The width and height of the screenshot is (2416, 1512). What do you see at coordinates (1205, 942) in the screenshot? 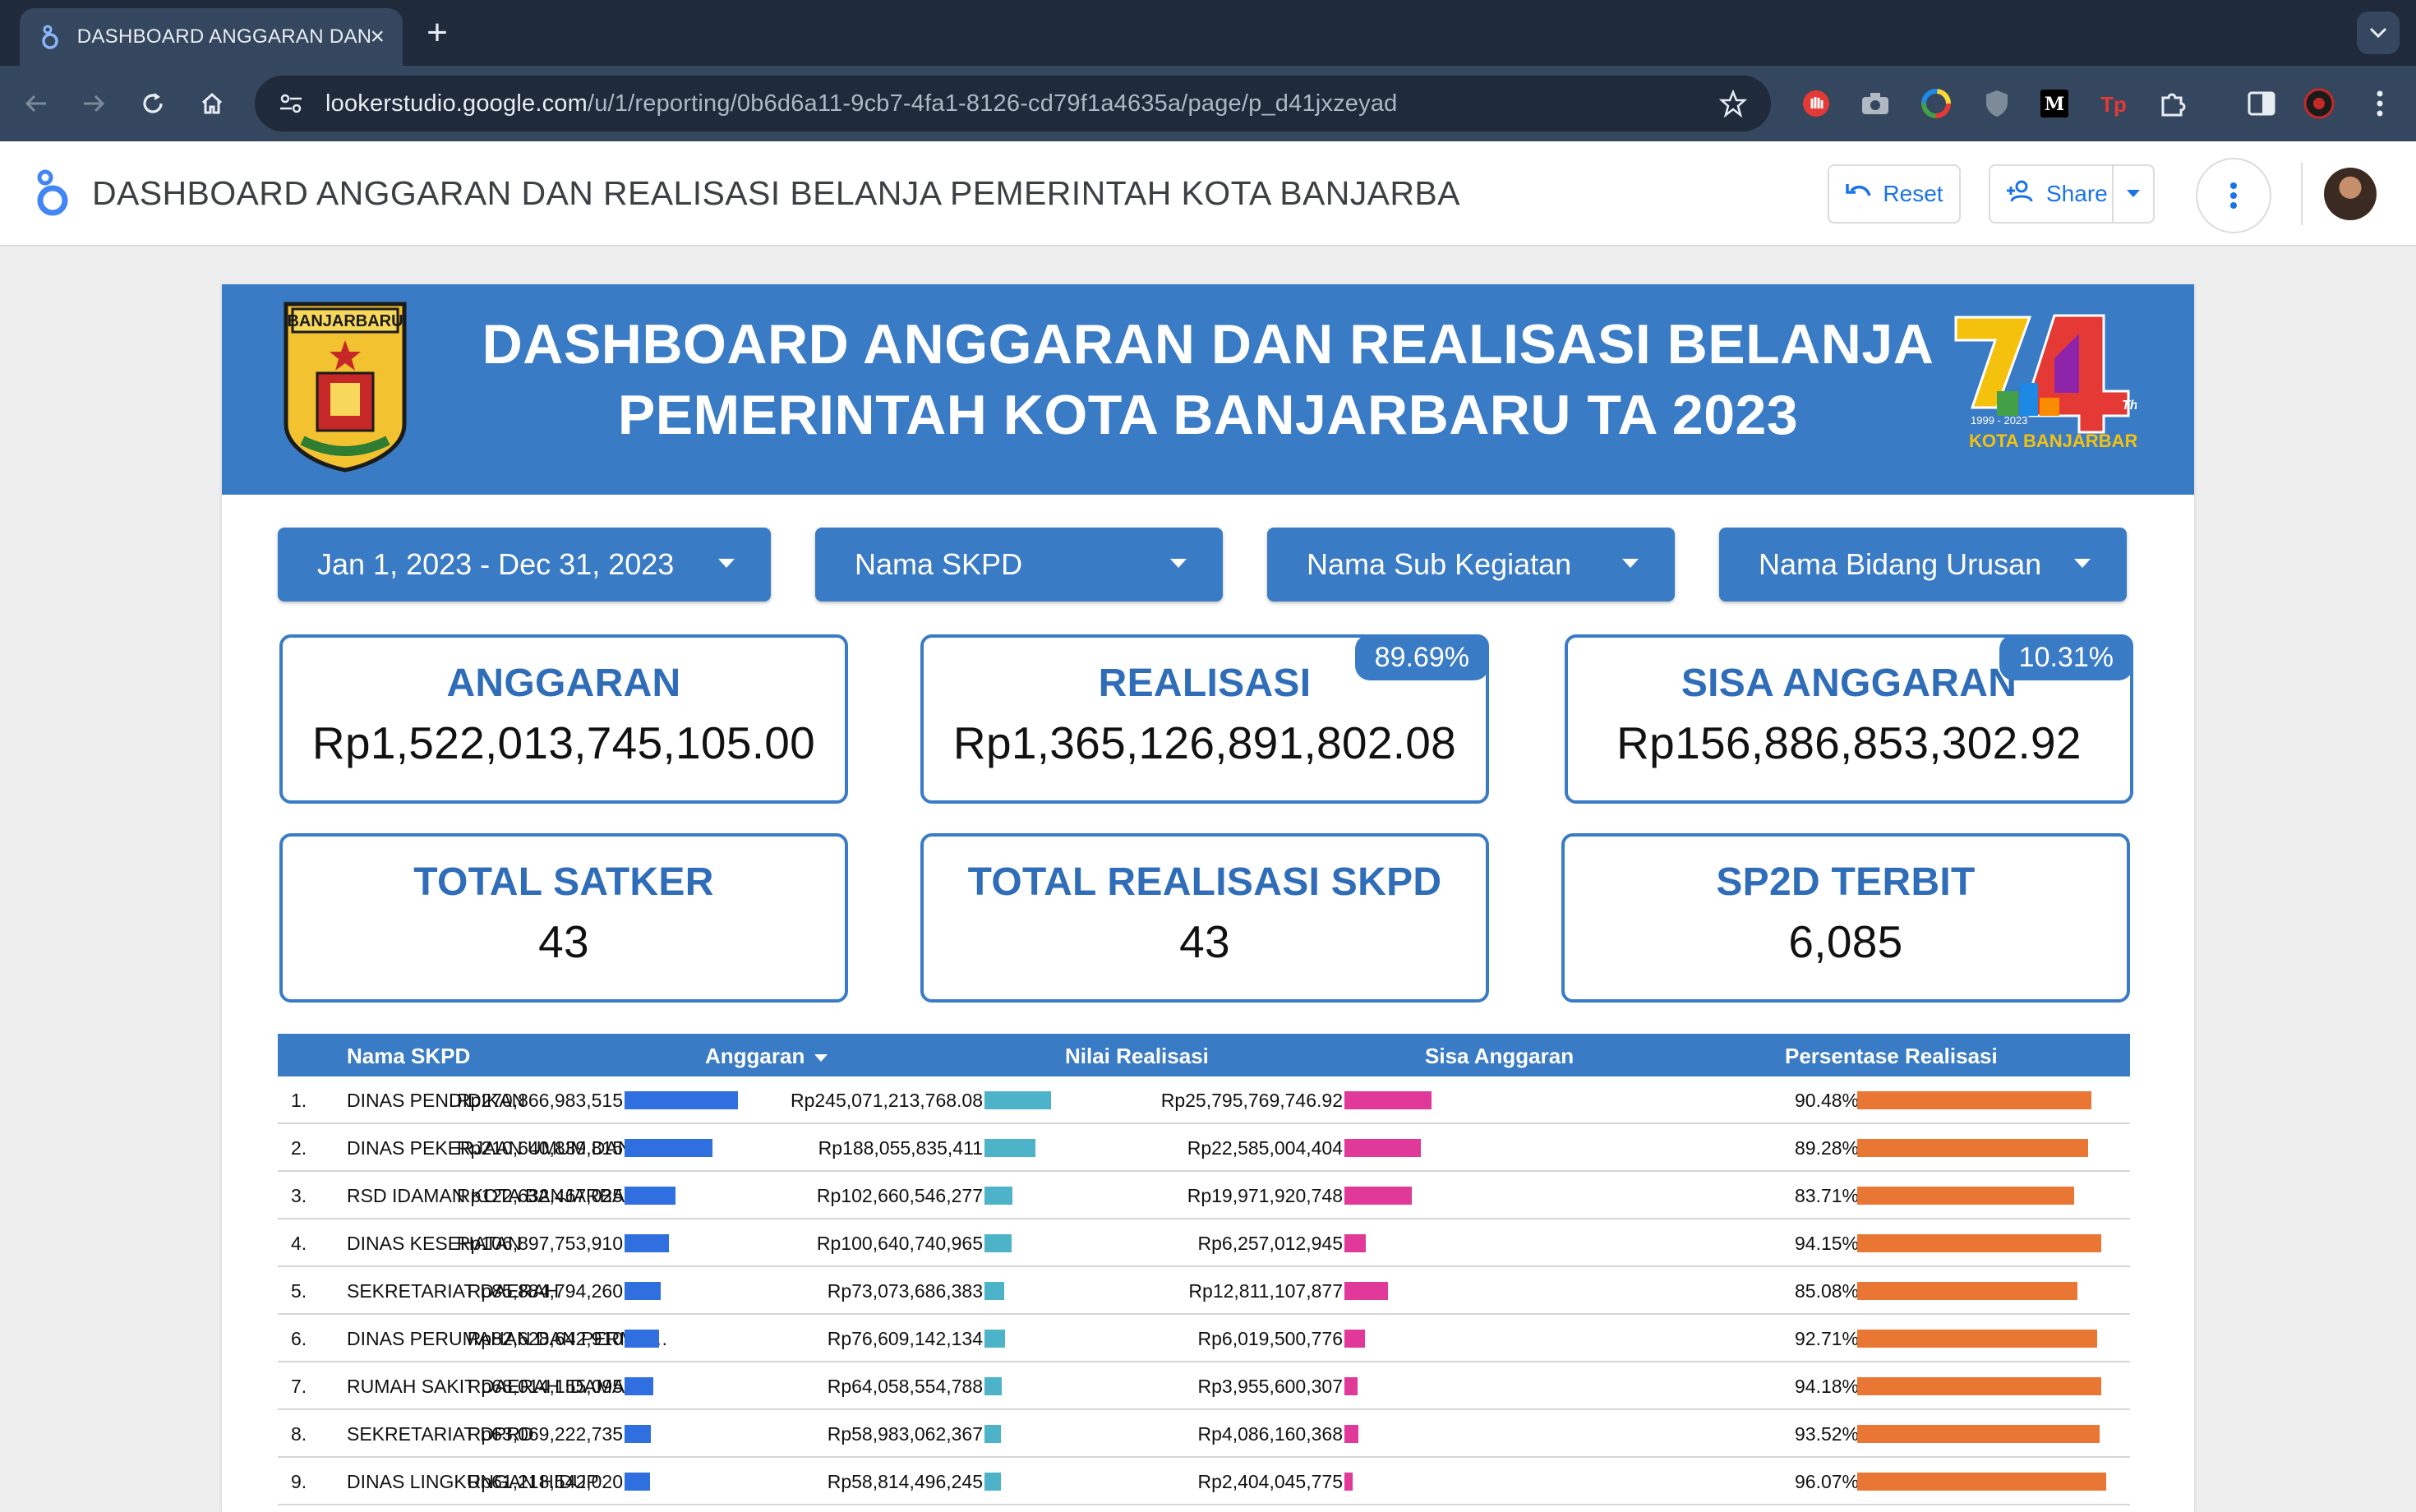
I see `total-realisasi-skpd-value: 43` at bounding box center [1205, 942].